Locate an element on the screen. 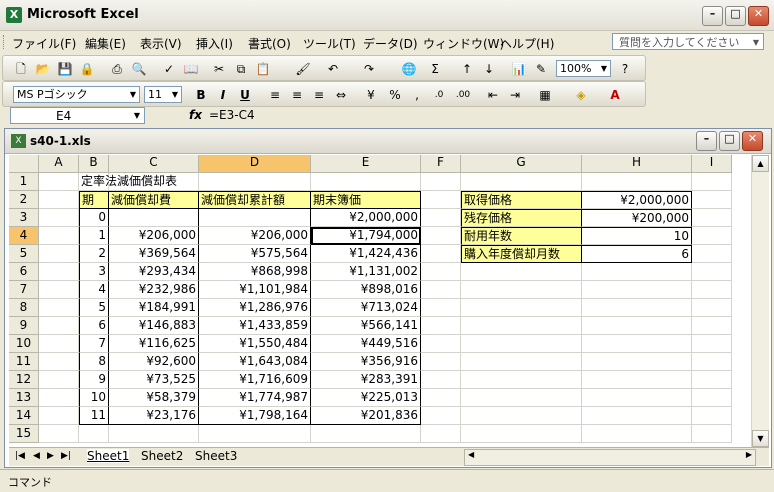 The width and height of the screenshot is (774, 492). menu-insert: 挿入(I) is located at coordinates (214, 43).